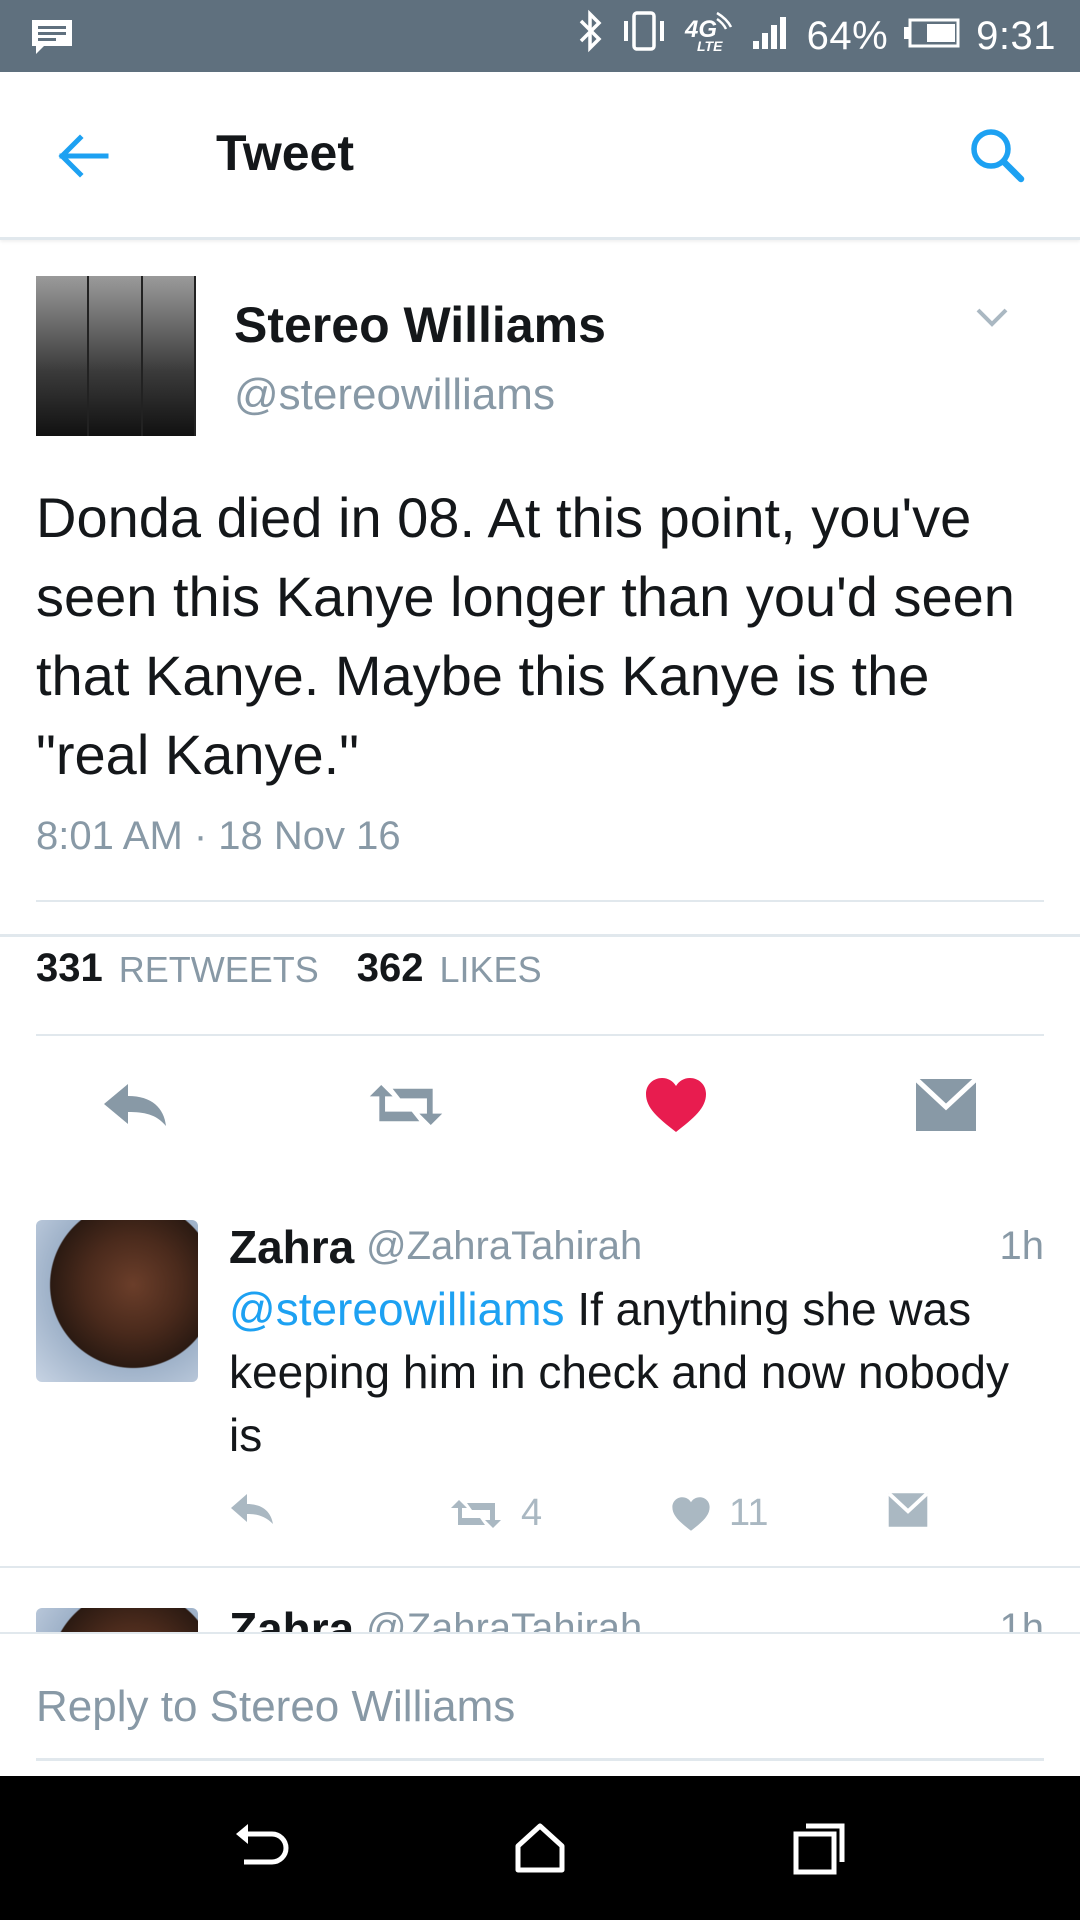  What do you see at coordinates (591, 36) in the screenshot?
I see `bluetooth-icon` at bounding box center [591, 36].